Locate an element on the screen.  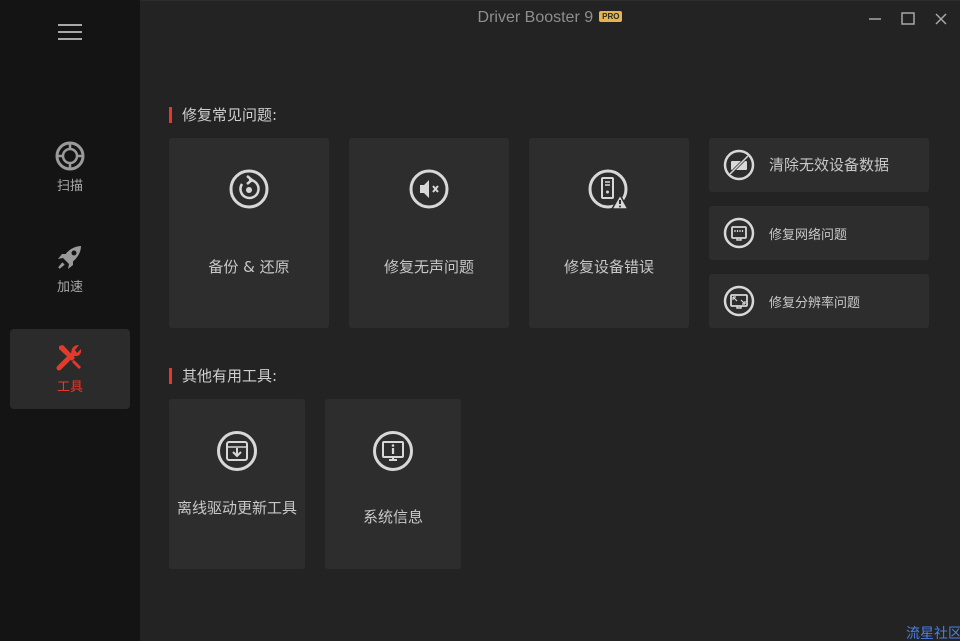
rocket-icon is located at coordinates (69, 257).